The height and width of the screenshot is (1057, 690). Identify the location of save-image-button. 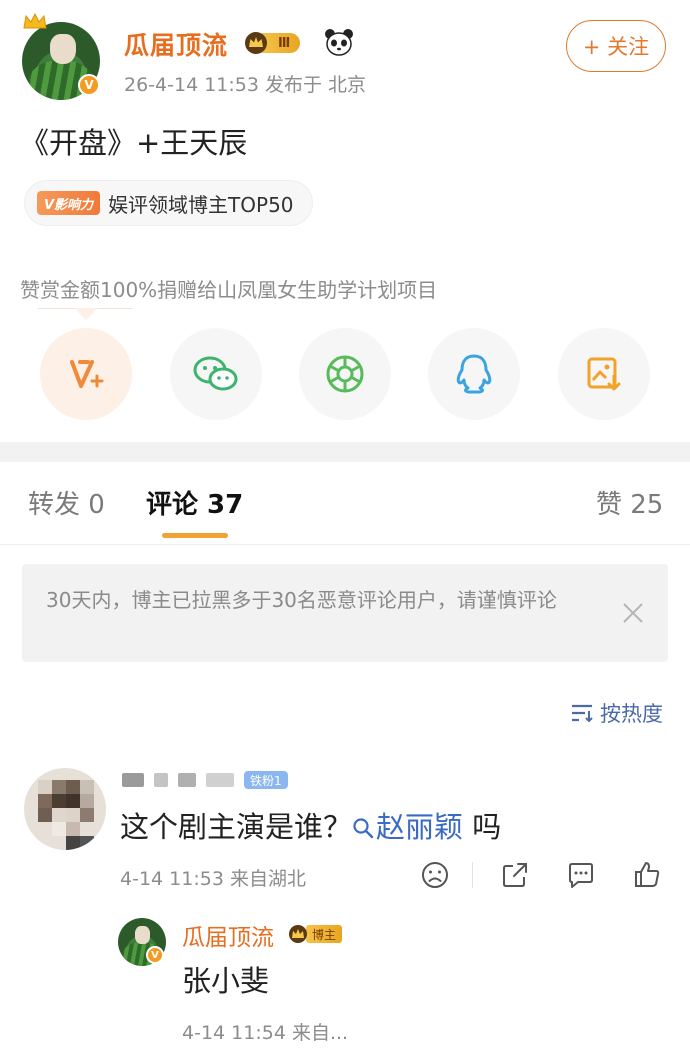
(604, 374).